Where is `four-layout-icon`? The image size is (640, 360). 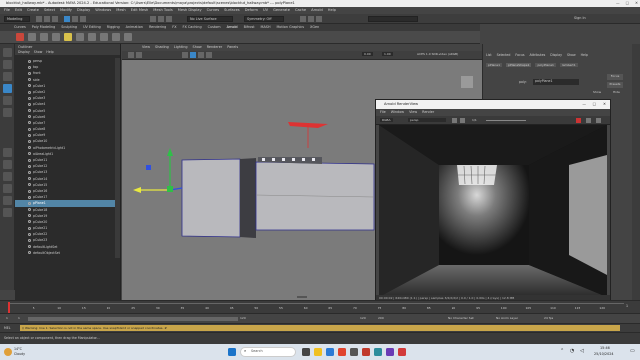
four-layout-icon is located at coordinates (7, 164).